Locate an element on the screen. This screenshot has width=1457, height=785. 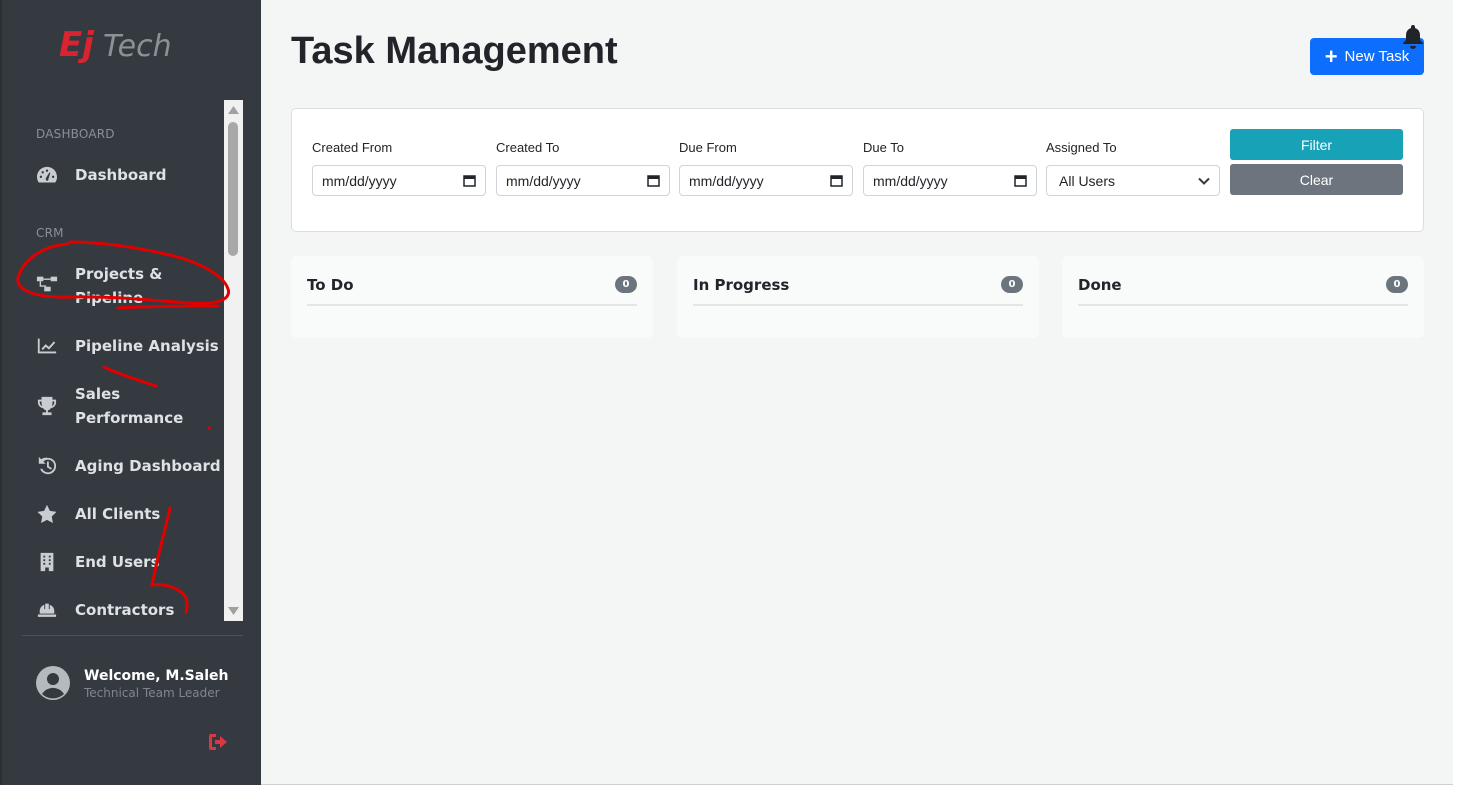
user-text: Welcome, M.Saleh Technical Team Leader is located at coordinates (156, 683).